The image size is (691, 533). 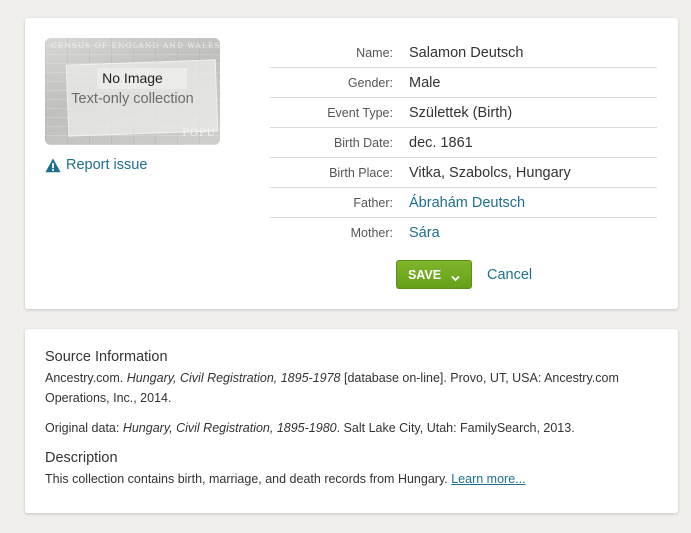 I want to click on field-label: Father:, so click(x=373, y=202).